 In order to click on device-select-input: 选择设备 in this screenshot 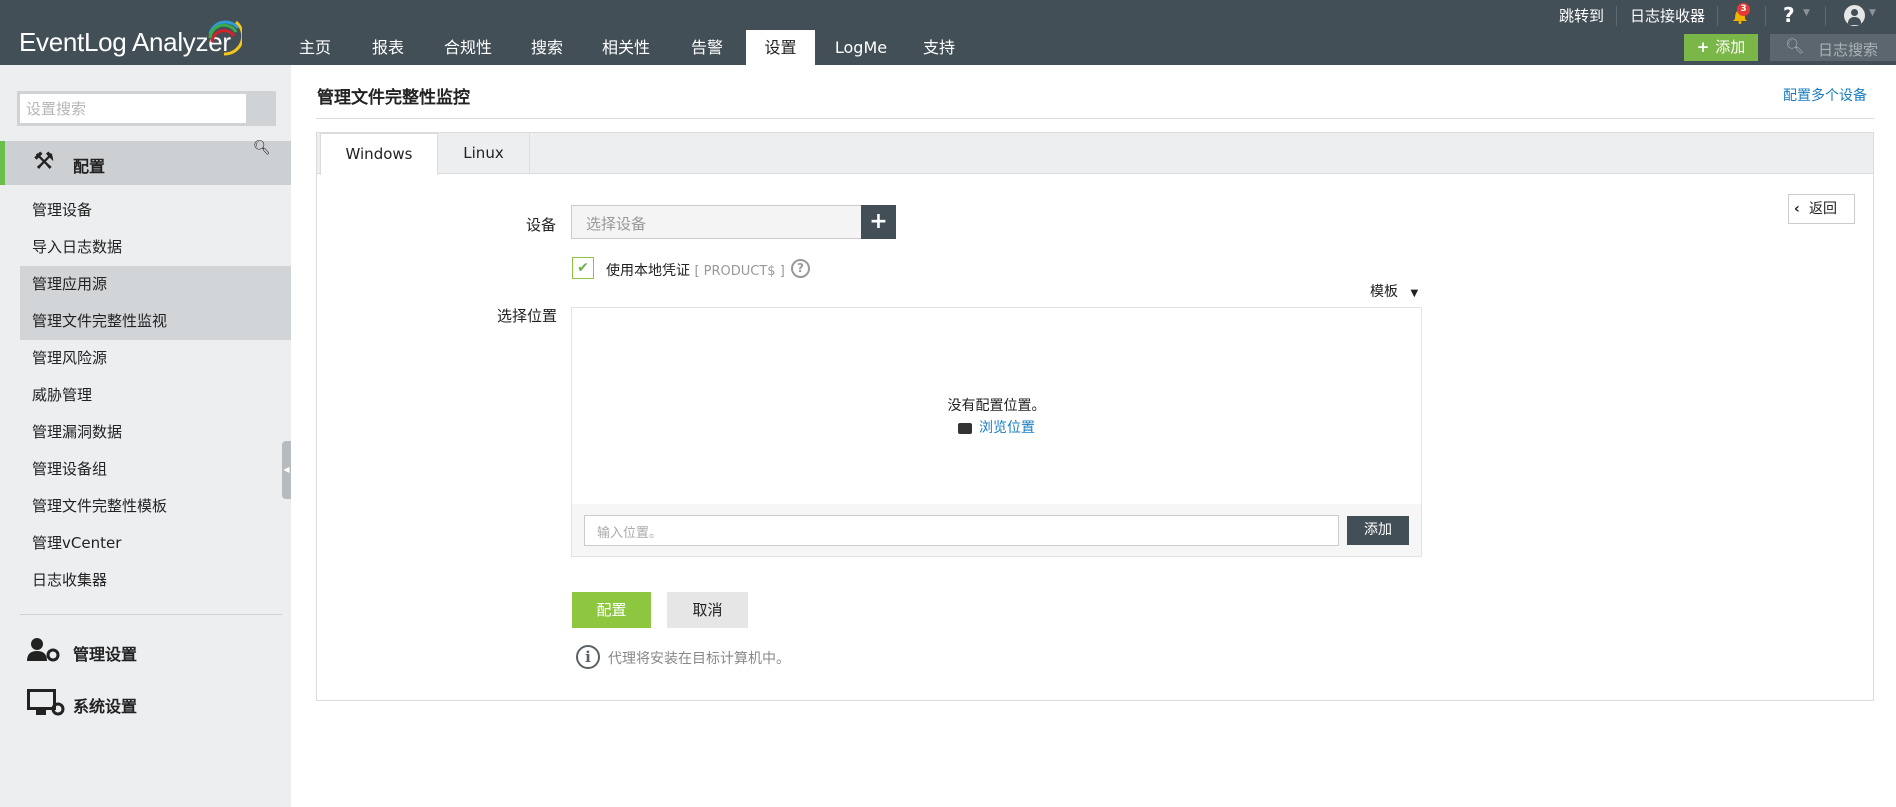, I will do `click(716, 222)`.